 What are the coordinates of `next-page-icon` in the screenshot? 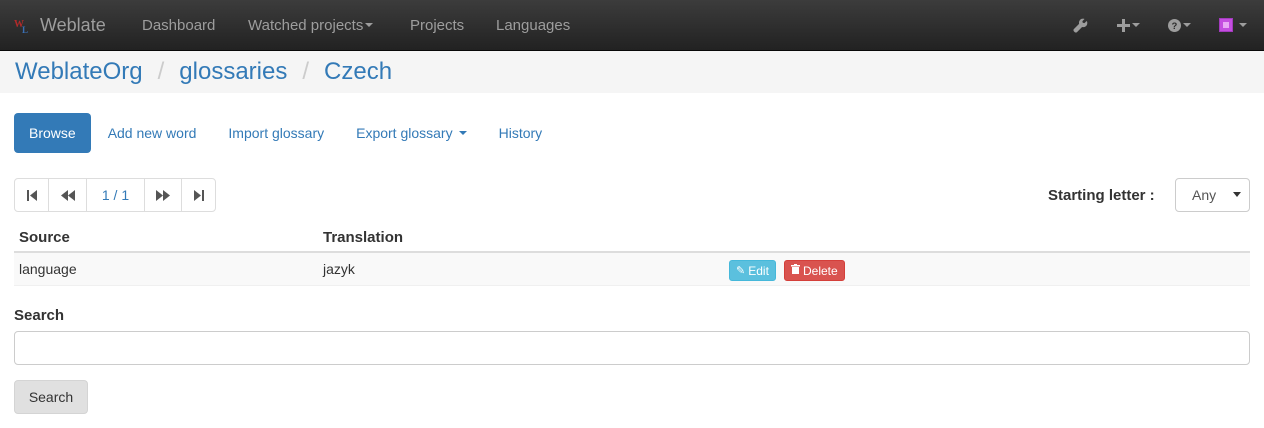 It's located at (163, 195).